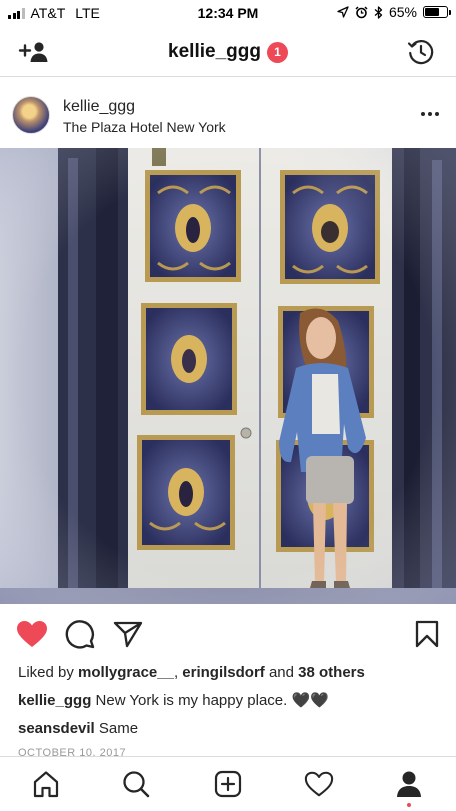 The height and width of the screenshot is (811, 456). I want to click on post-actions, so click(228, 634).